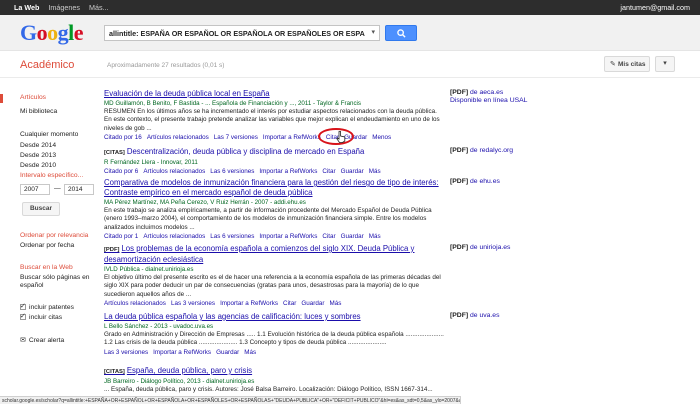  Describe the element at coordinates (42, 340) in the screenshot. I see `create-alert: ✉ Crear alerta` at that location.